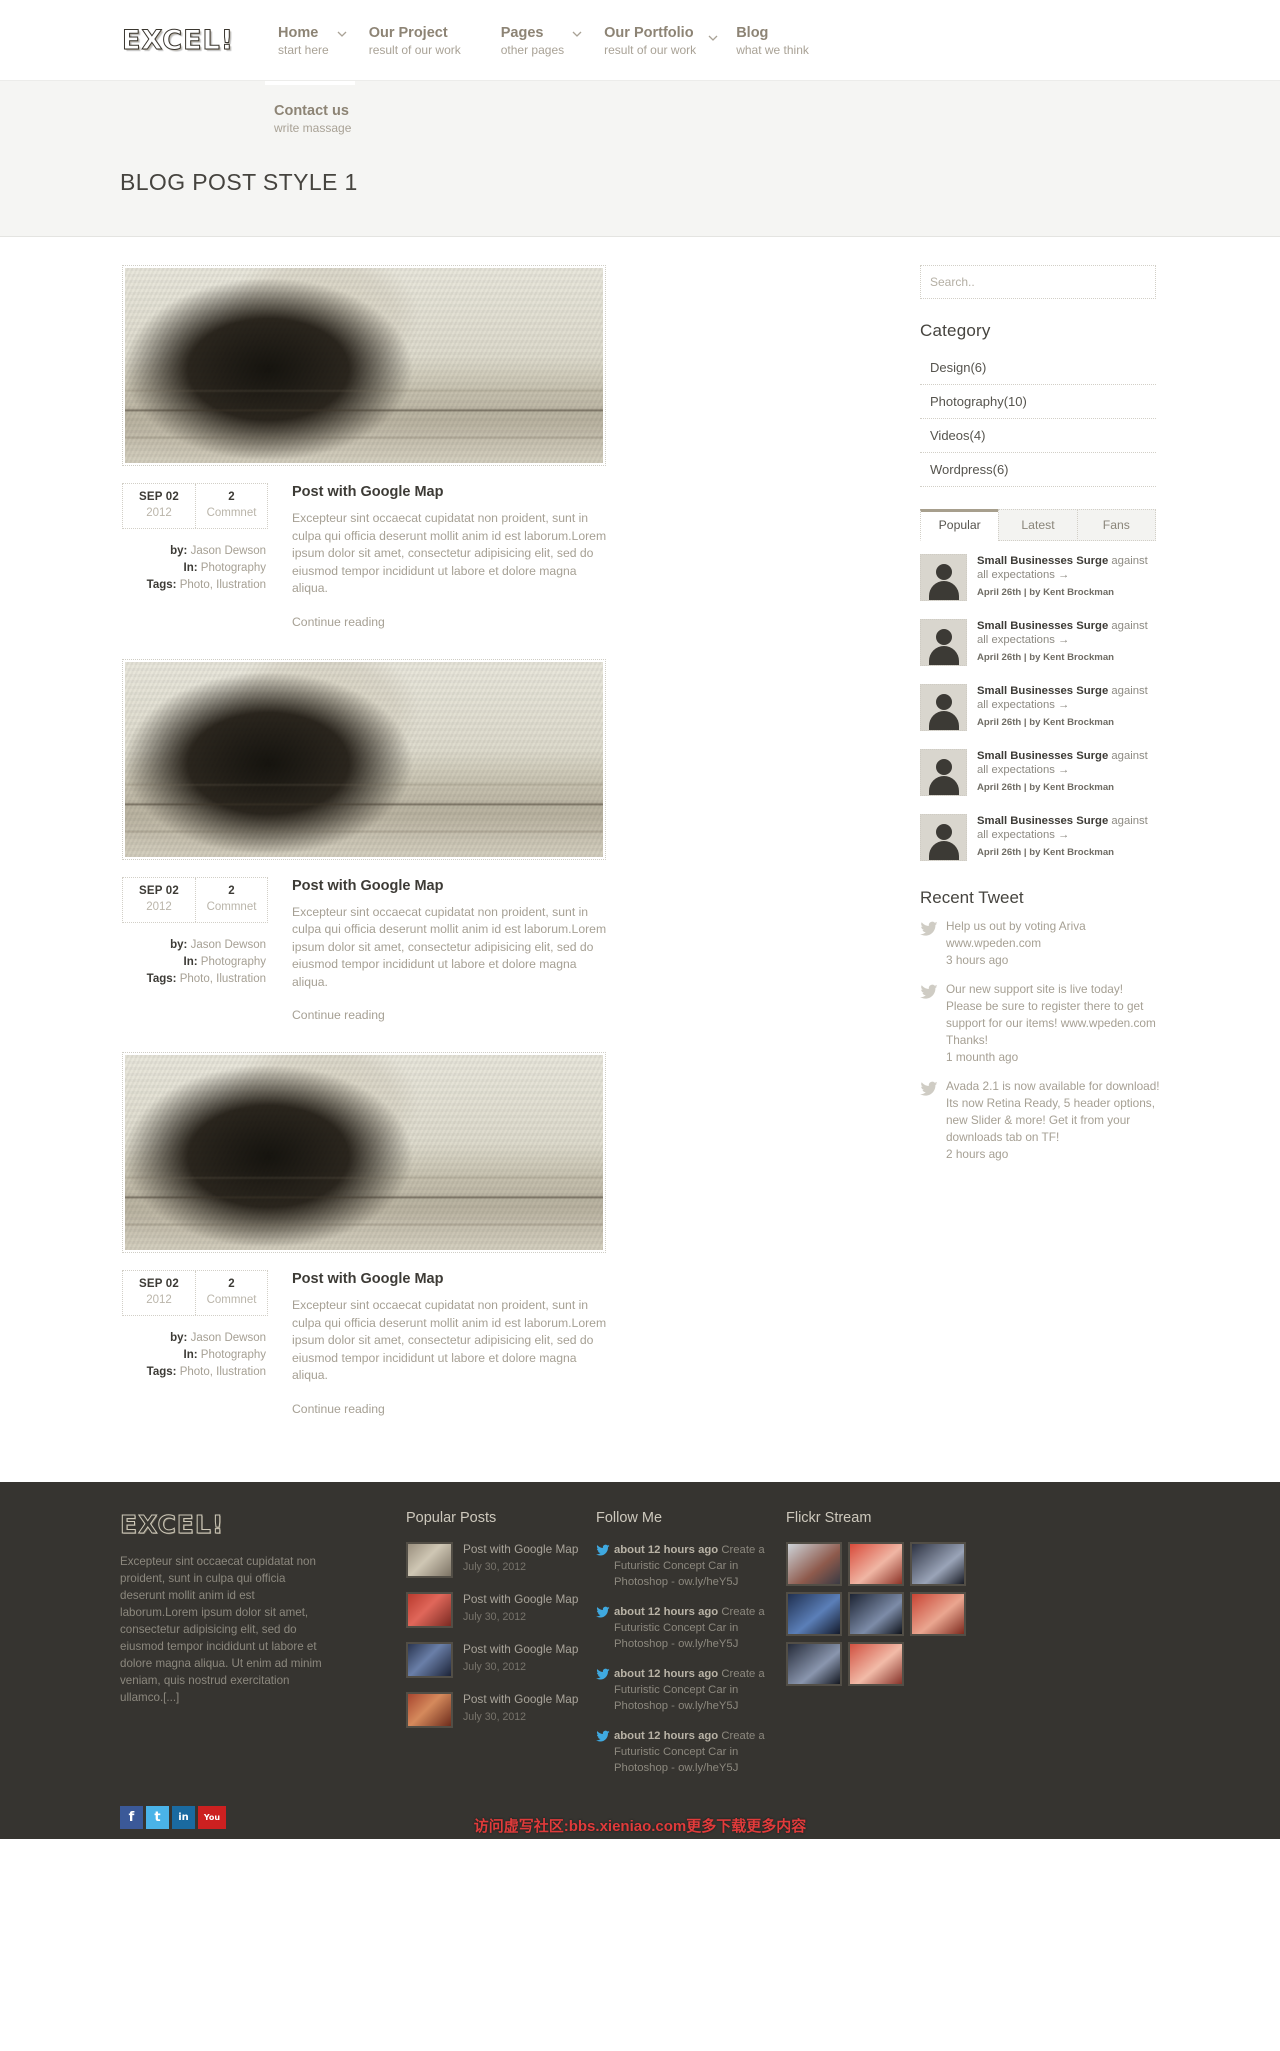  Describe the element at coordinates (977, 1154) in the screenshot. I see `tweet-time: 2 hours ago` at that location.